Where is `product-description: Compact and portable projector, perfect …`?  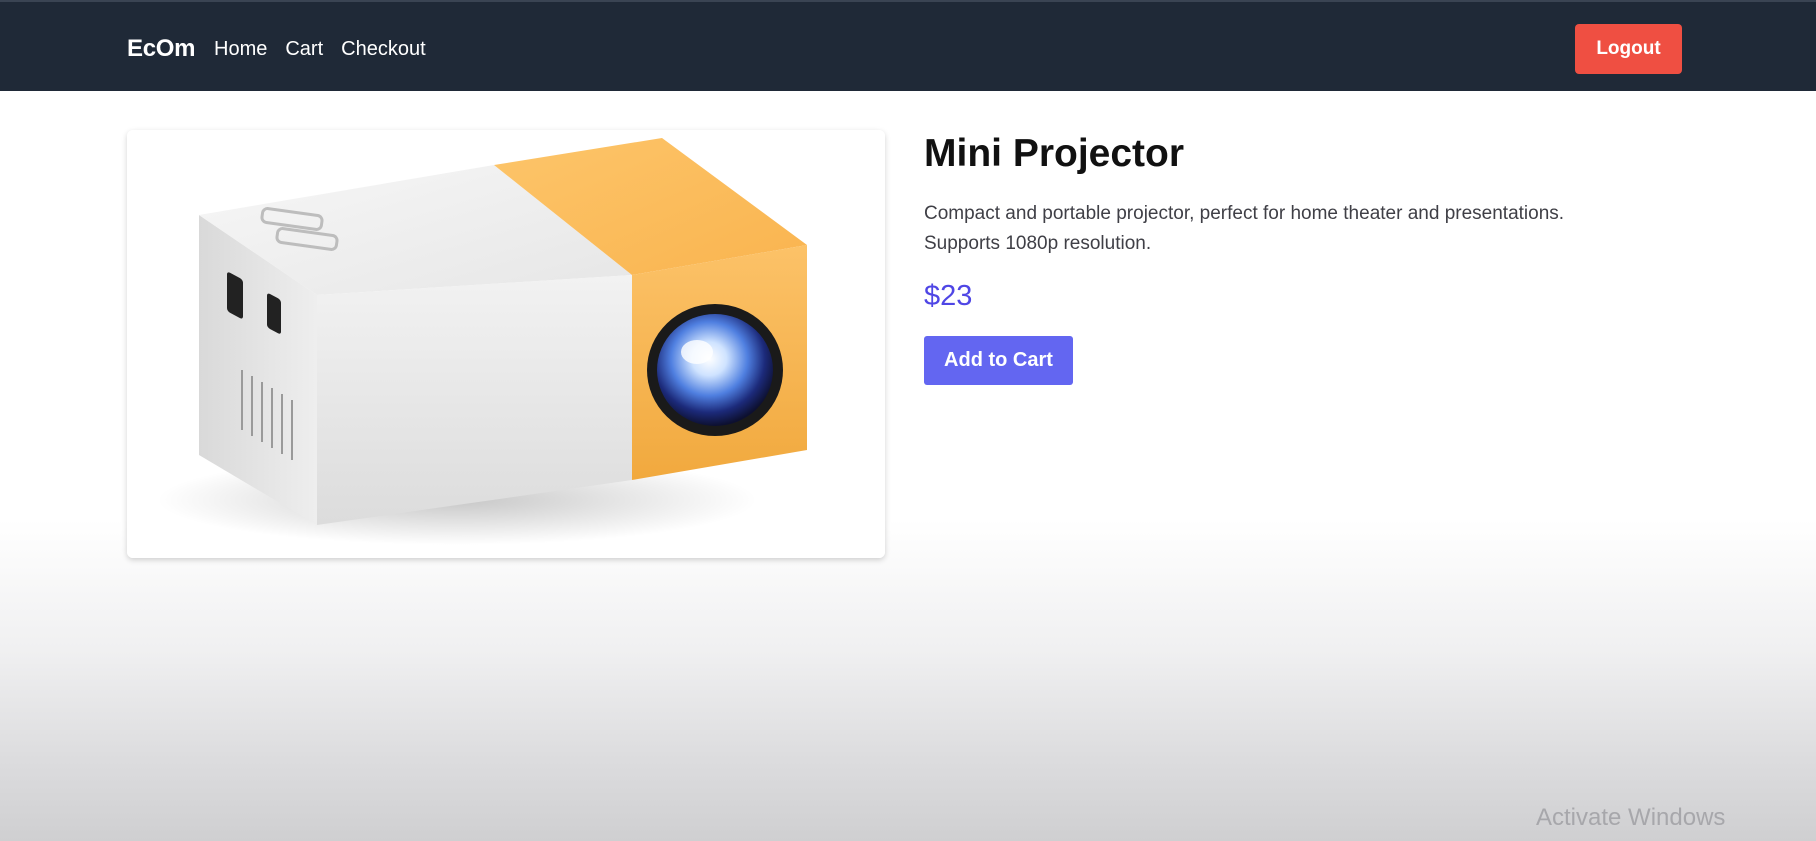
product-description: Compact and portable projector, perfect … is located at coordinates (1244, 228).